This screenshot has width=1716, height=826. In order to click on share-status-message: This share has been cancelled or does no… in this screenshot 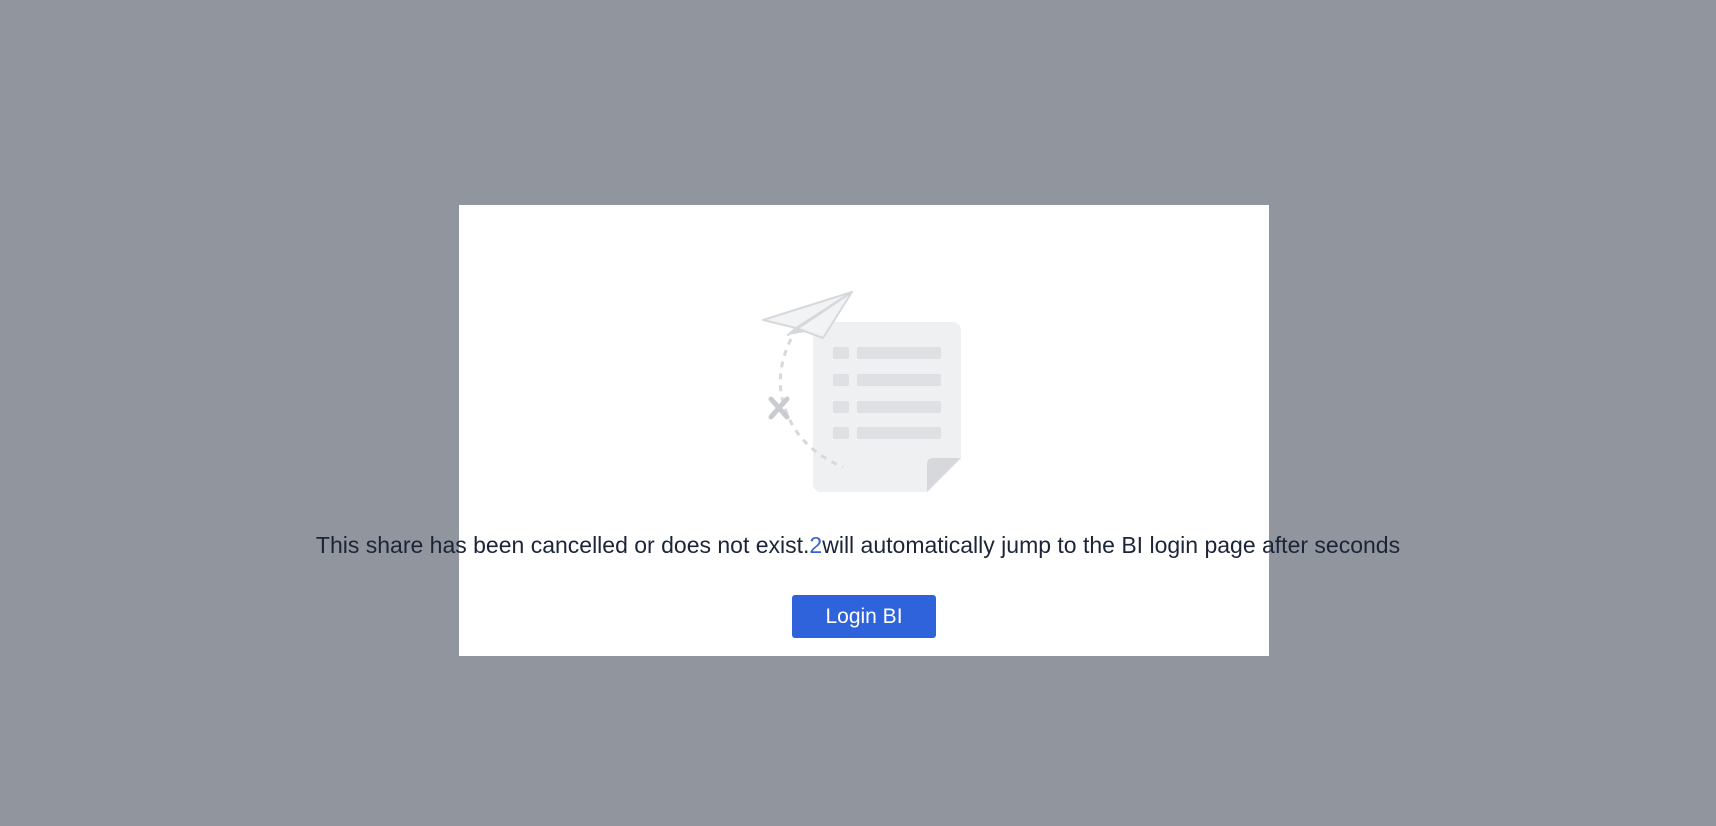, I will do `click(858, 545)`.